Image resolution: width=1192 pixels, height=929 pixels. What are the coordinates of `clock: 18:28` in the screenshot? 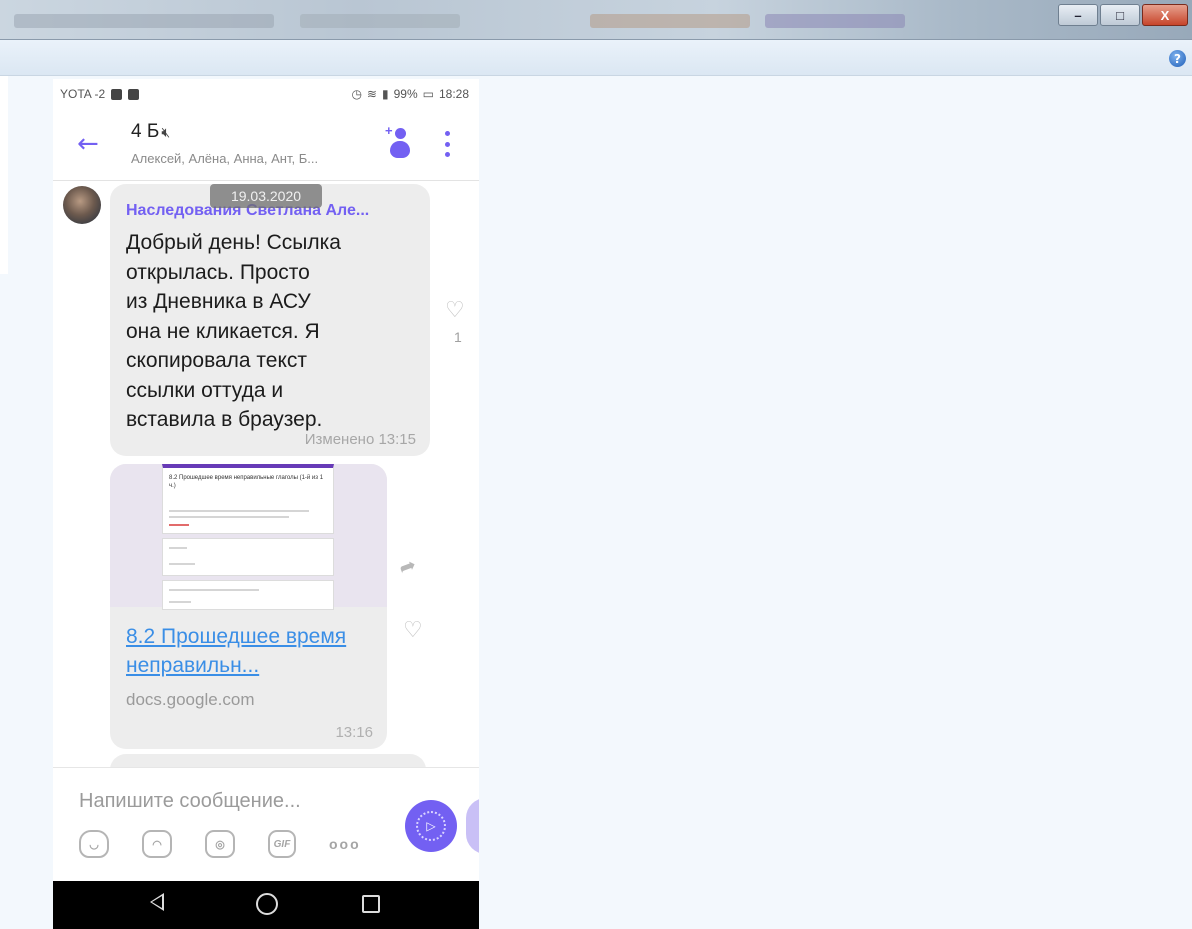 It's located at (453, 94).